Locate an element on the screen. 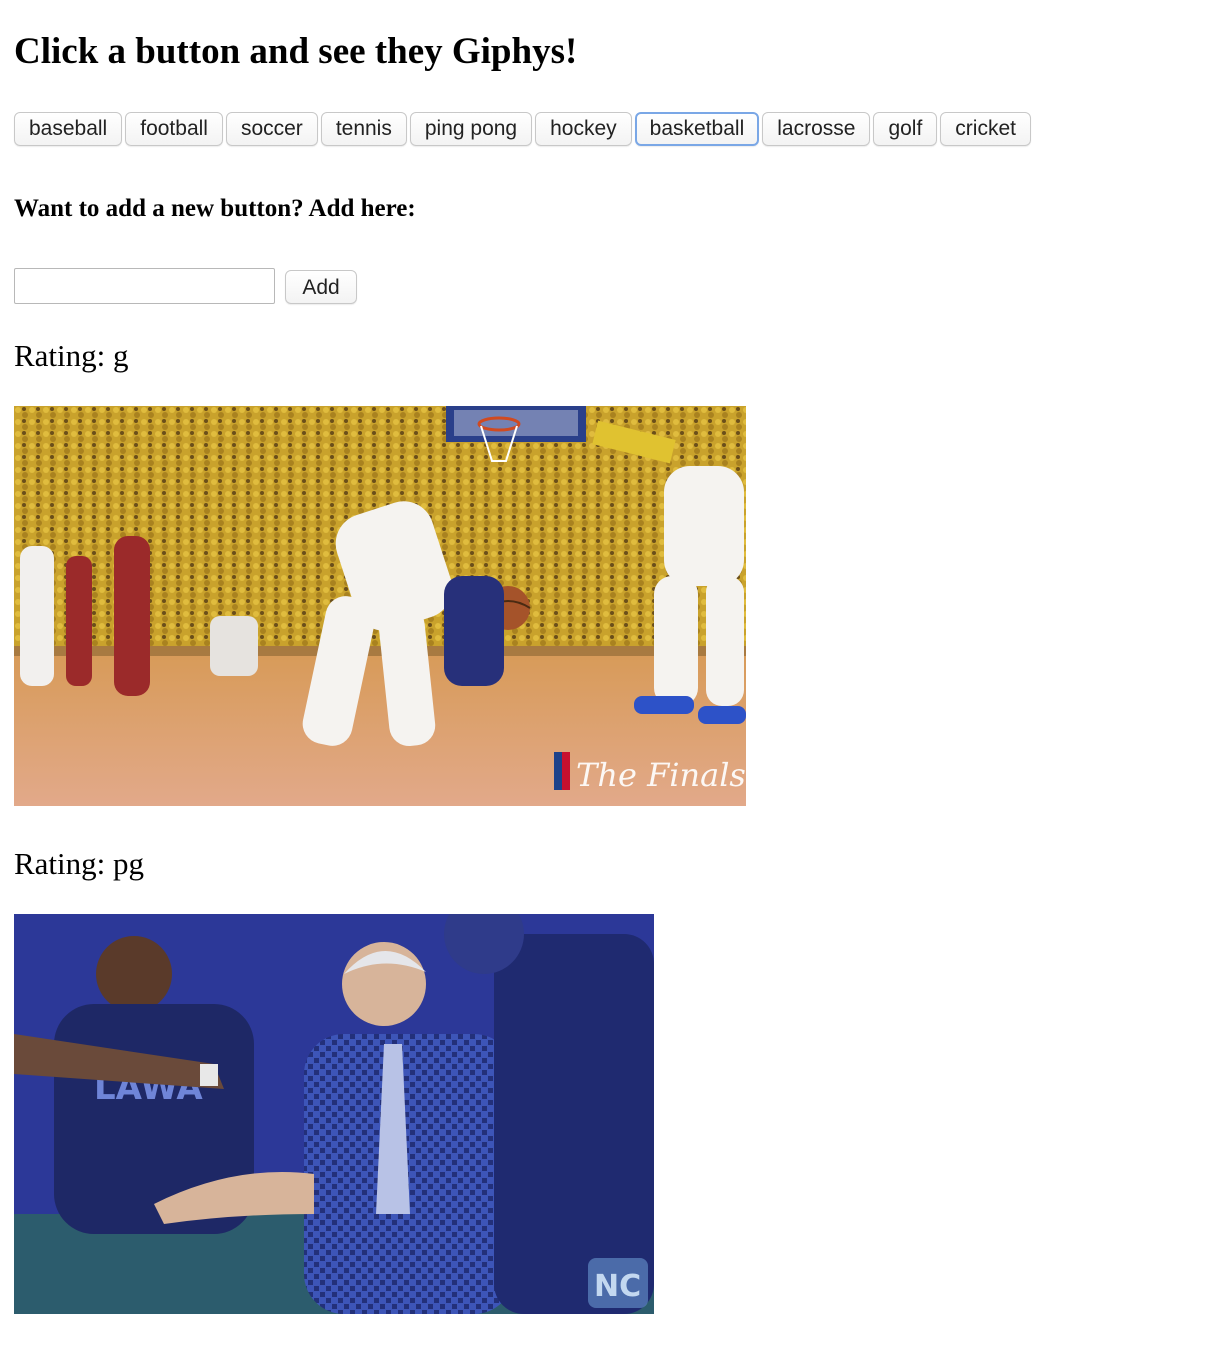  topic-button-football: football is located at coordinates (174, 129).